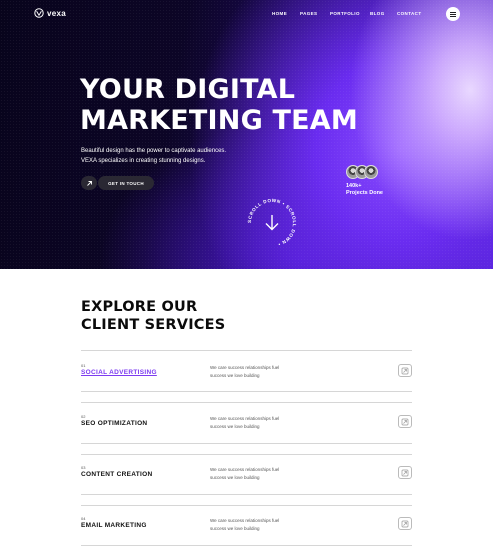  What do you see at coordinates (371, 172) in the screenshot?
I see `avatar` at bounding box center [371, 172].